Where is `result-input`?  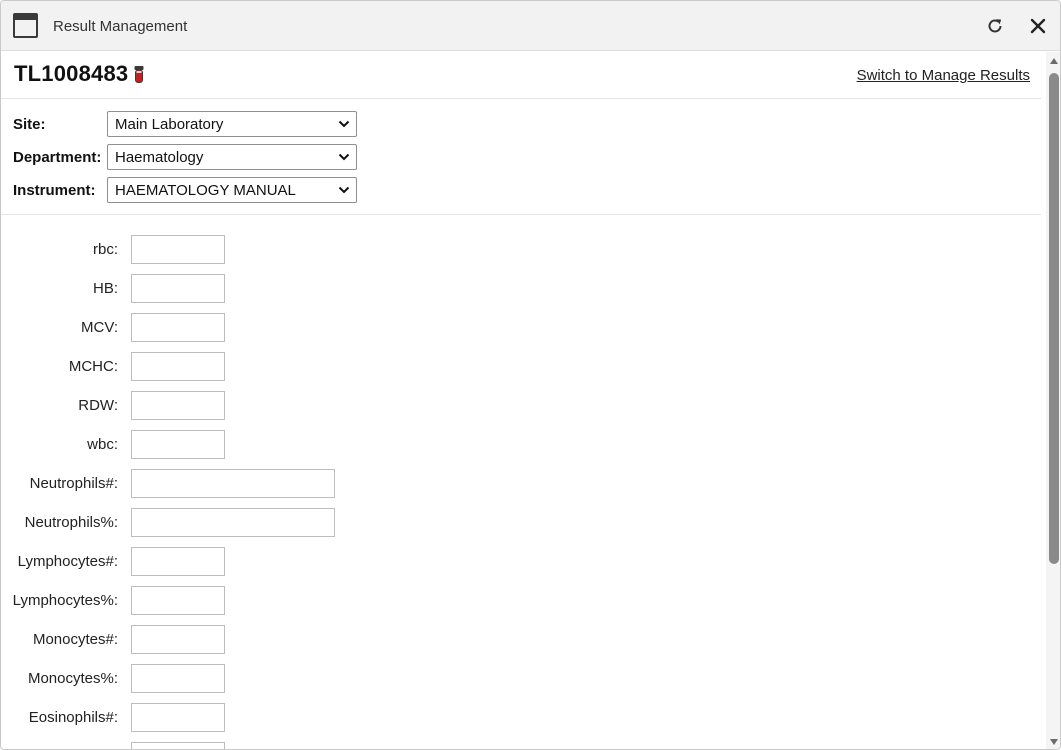 result-input is located at coordinates (178, 745).